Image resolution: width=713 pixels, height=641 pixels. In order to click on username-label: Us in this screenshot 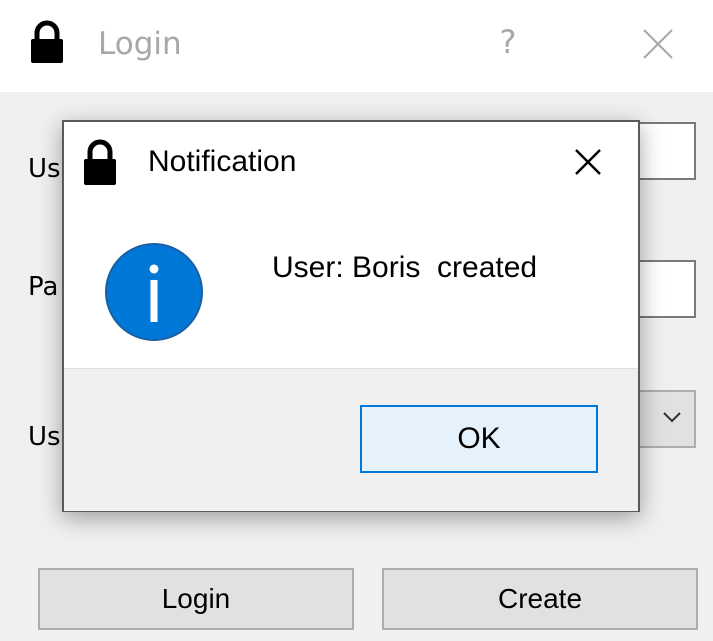, I will do `click(44, 169)`.